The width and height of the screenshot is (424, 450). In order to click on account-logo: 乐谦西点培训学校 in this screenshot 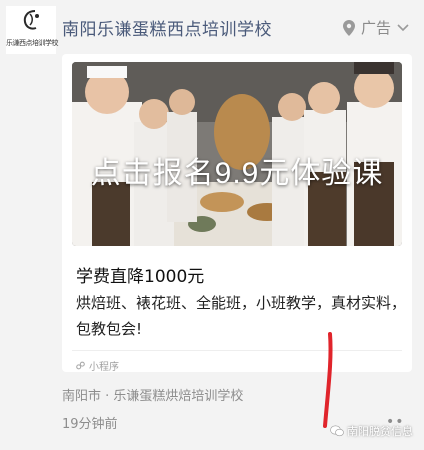, I will do `click(32, 30)`.